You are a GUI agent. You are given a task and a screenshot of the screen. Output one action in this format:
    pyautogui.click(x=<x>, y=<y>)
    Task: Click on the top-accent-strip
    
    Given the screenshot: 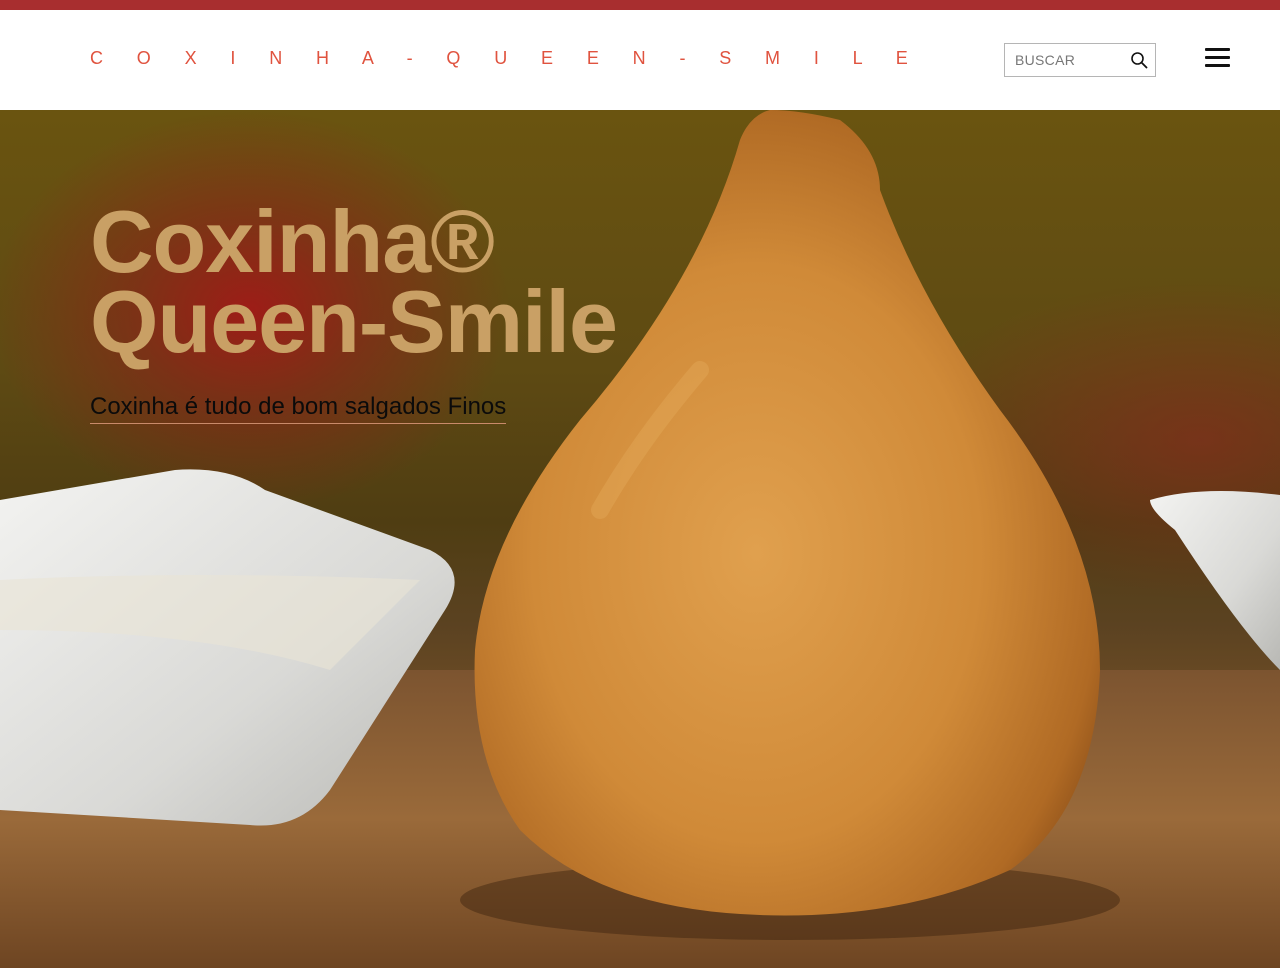 What is the action you would take?
    pyautogui.click(x=640, y=5)
    